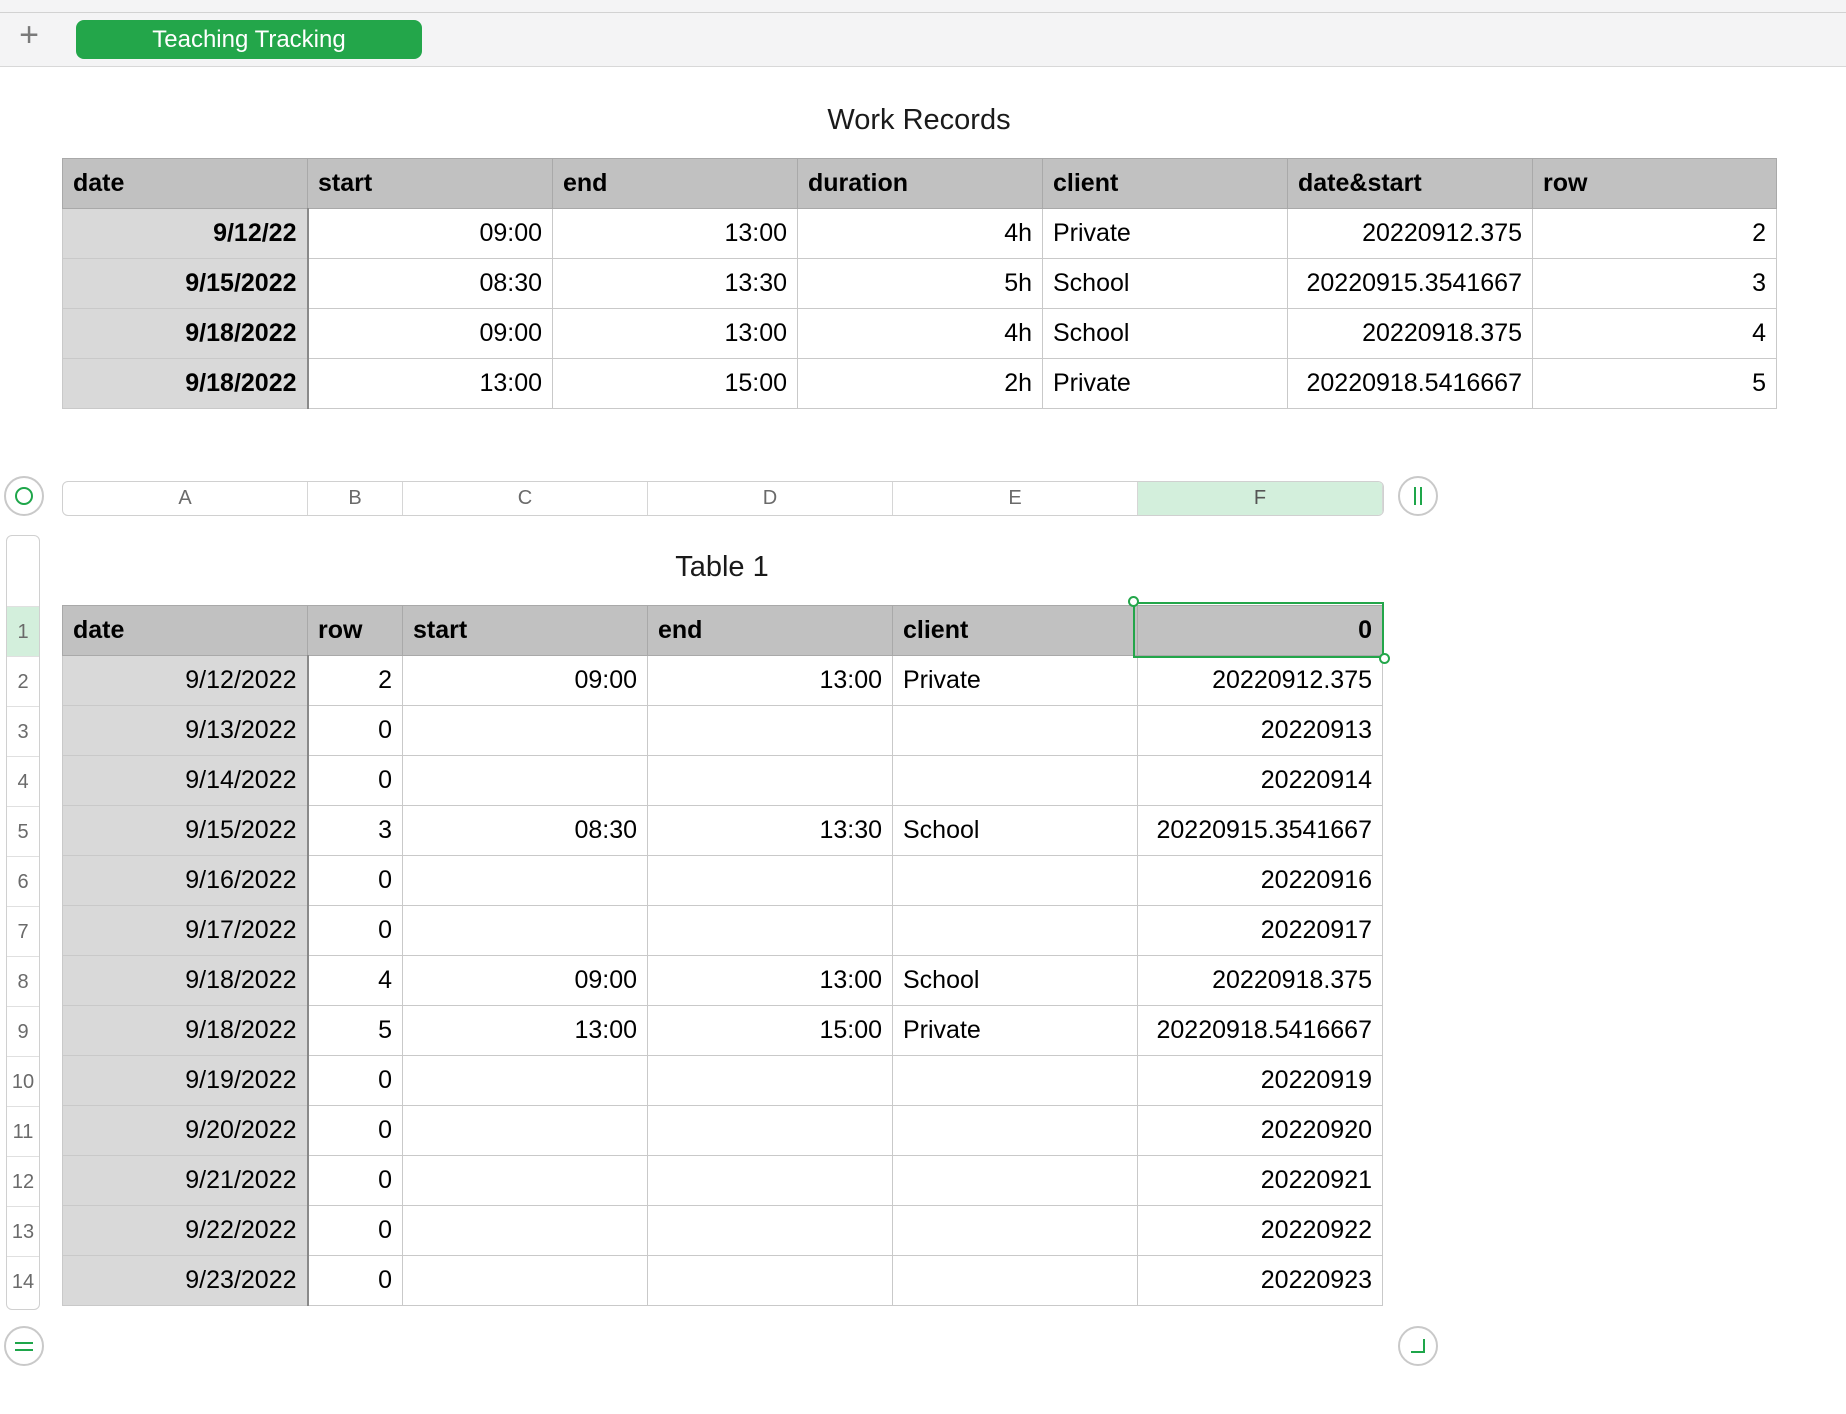  Describe the element at coordinates (430, 183) in the screenshot. I see `header-cell-start: start` at that location.